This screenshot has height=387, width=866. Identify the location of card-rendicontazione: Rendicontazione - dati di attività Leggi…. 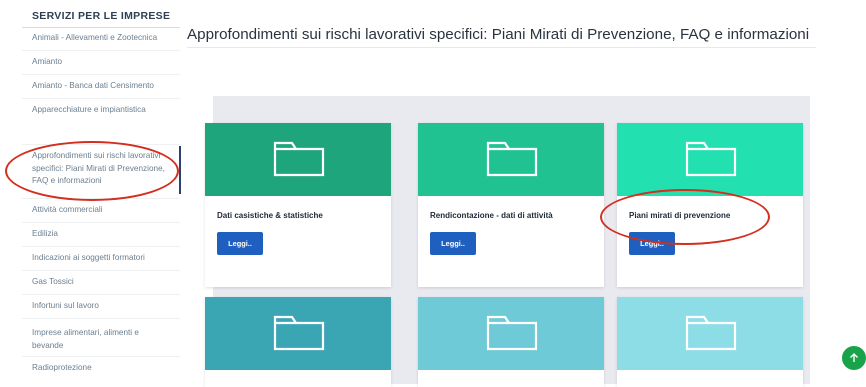
(511, 205).